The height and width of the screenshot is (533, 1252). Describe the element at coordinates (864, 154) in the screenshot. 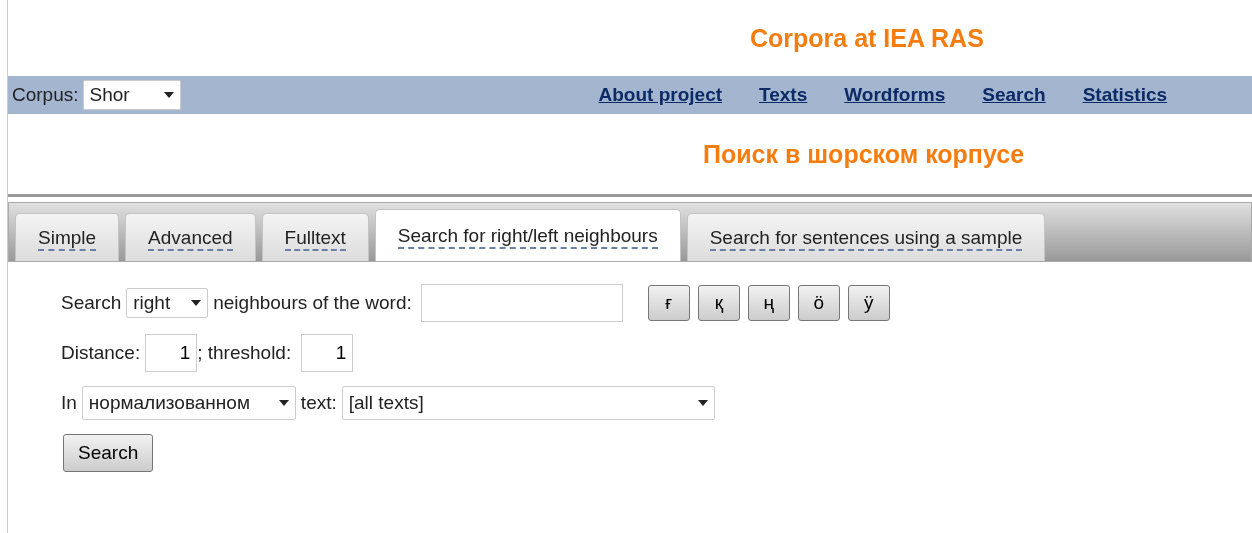

I see `page-title: Поиск в шорском корпусе` at that location.